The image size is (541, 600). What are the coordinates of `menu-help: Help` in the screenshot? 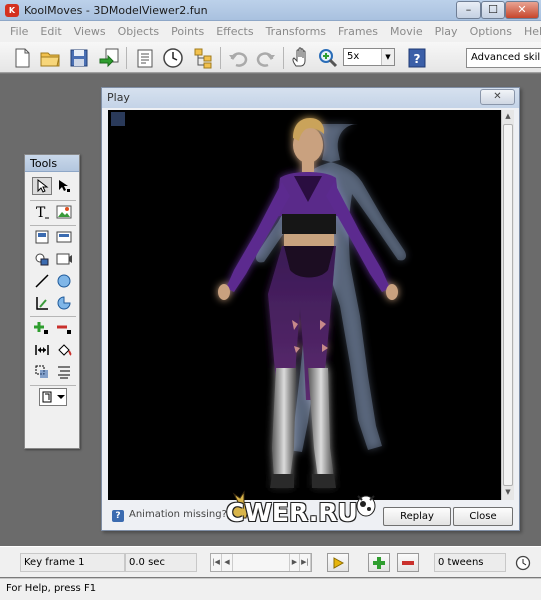 It's located at (529, 31).